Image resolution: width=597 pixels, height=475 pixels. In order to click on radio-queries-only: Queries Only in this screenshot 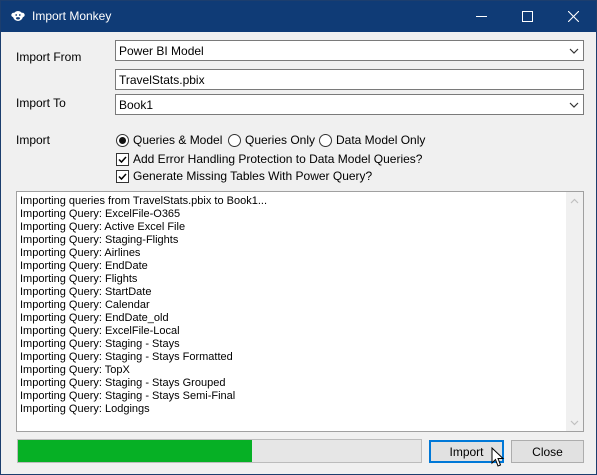, I will do `click(271, 140)`.